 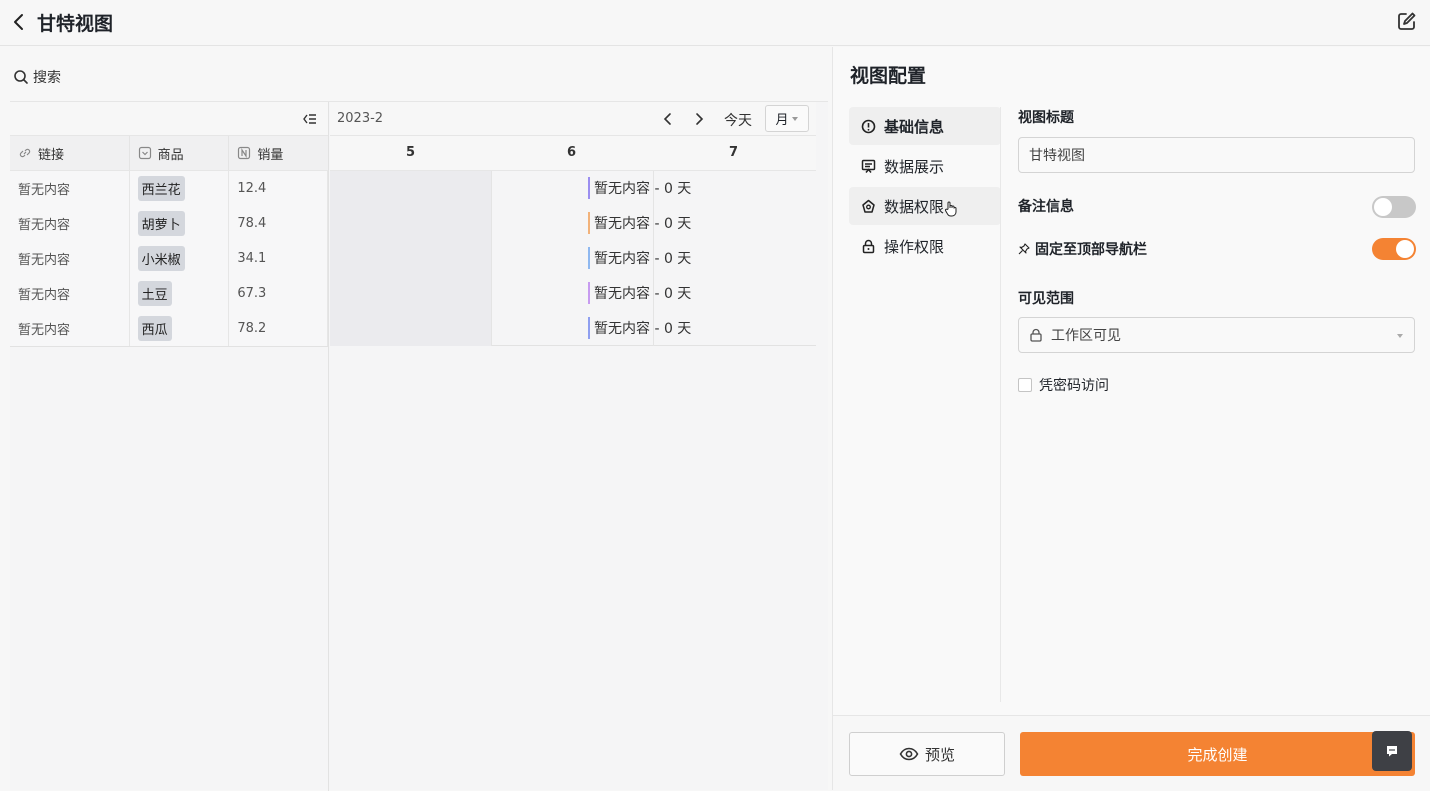 I want to click on menu-item-data-permission: 数据权限, so click(x=925, y=206).